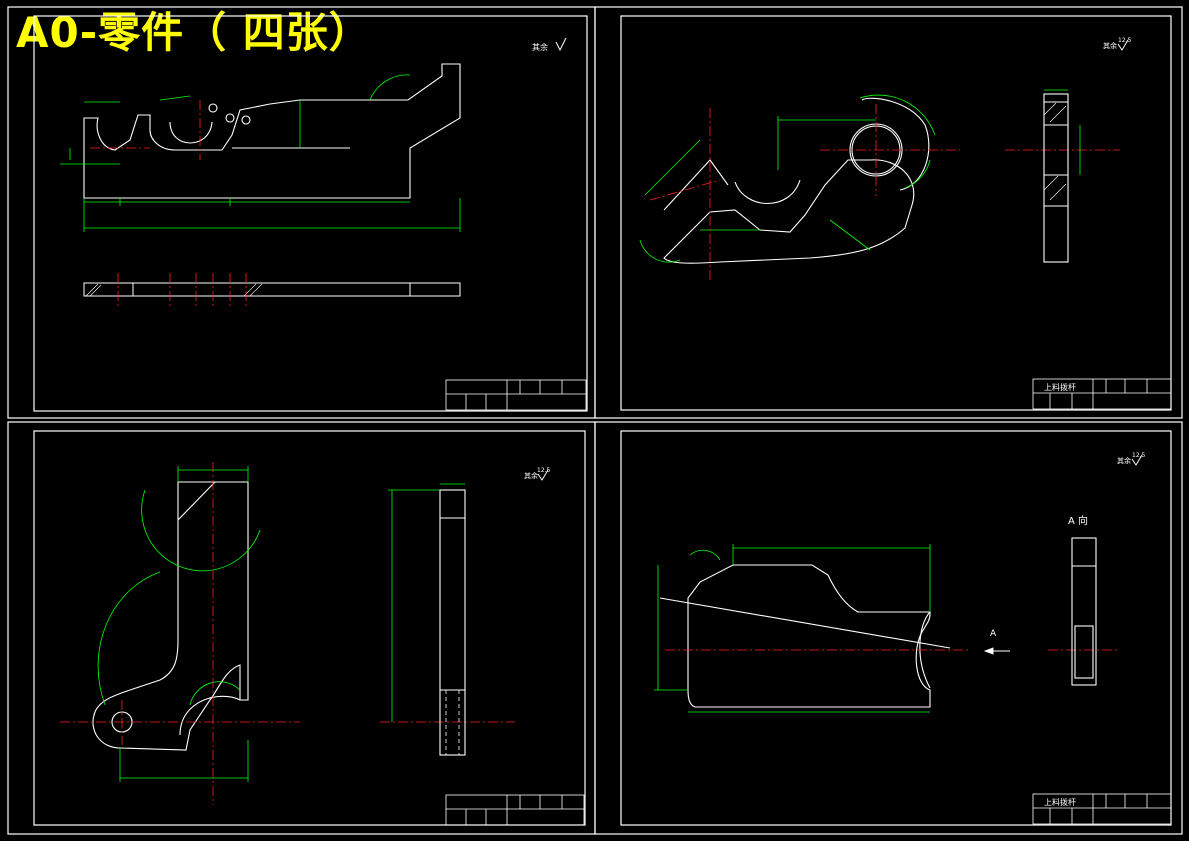 The height and width of the screenshot is (841, 1189). I want to click on hook-lever-centerlines, so click(884, 192).